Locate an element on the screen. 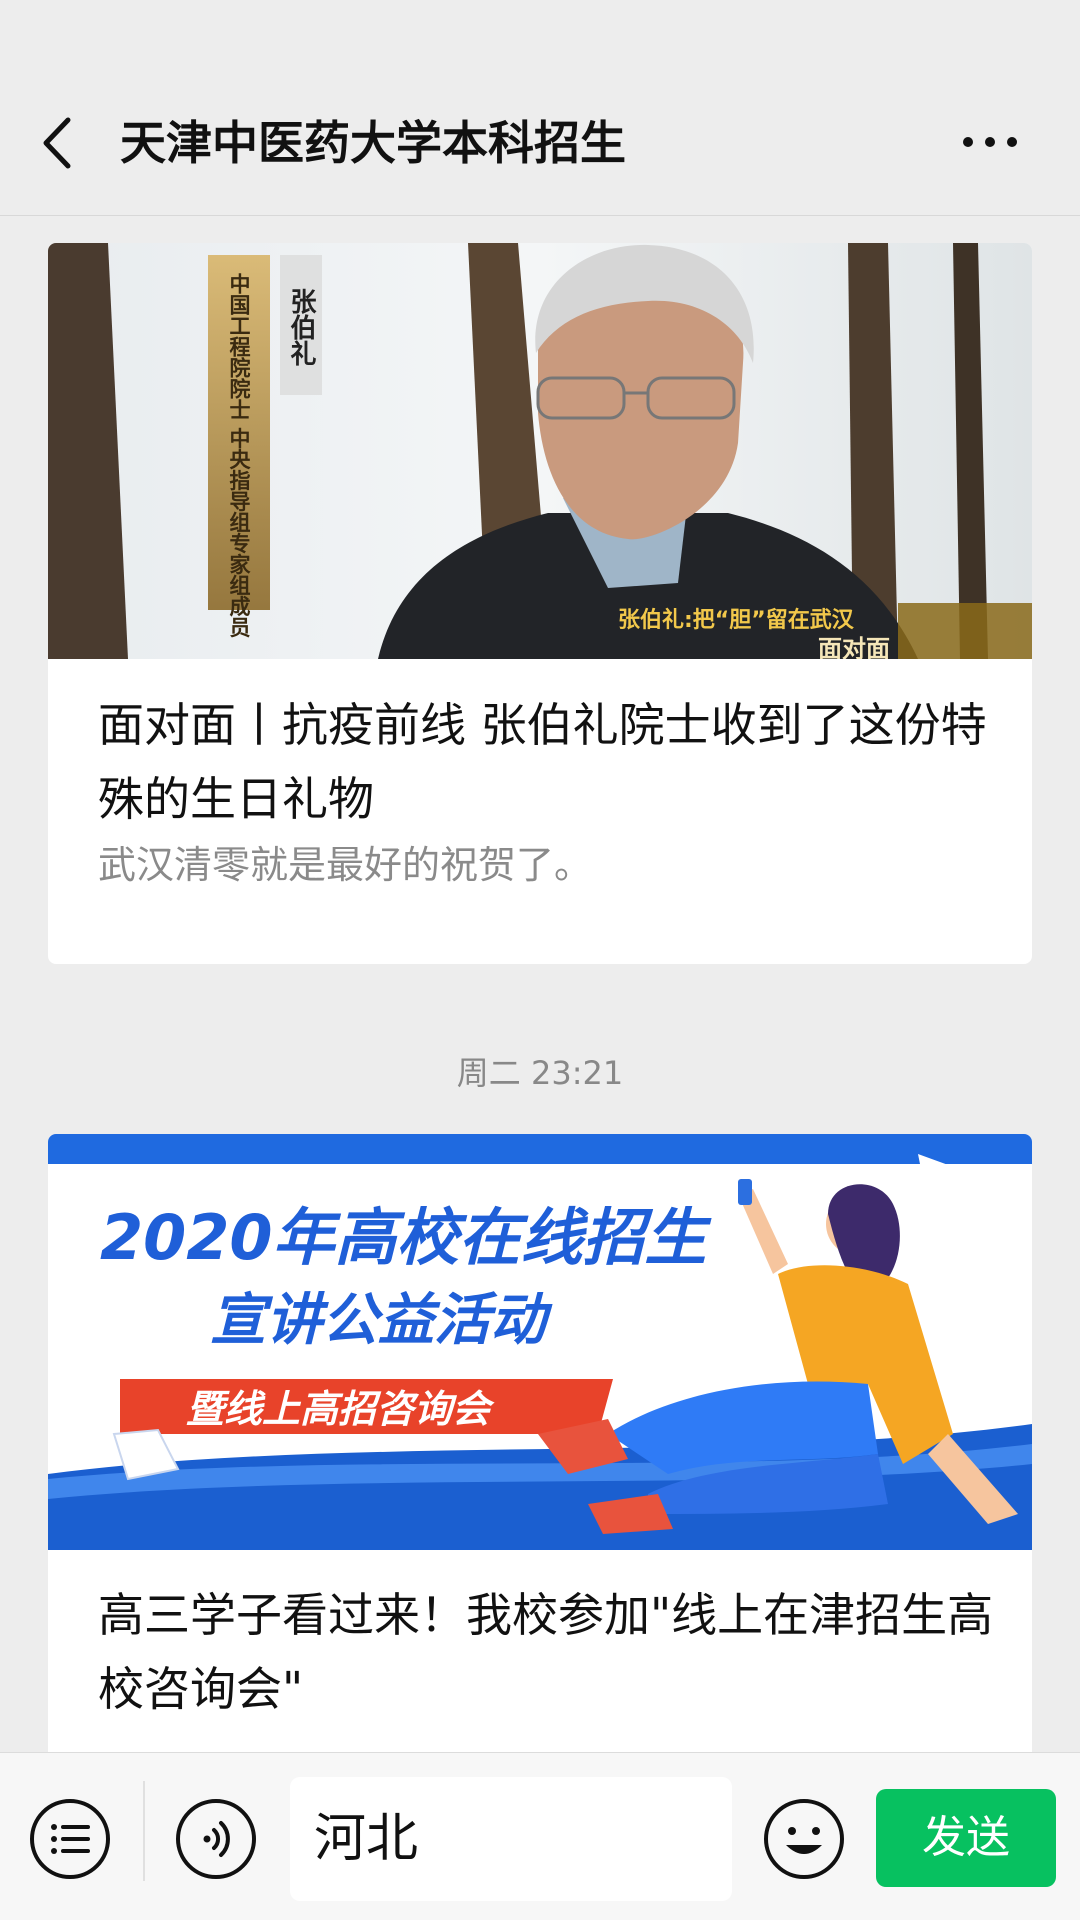 Image resolution: width=1080 pixels, height=1920 pixels. top-navigation-bar: 天津中医药大学本科招生 is located at coordinates (540, 108).